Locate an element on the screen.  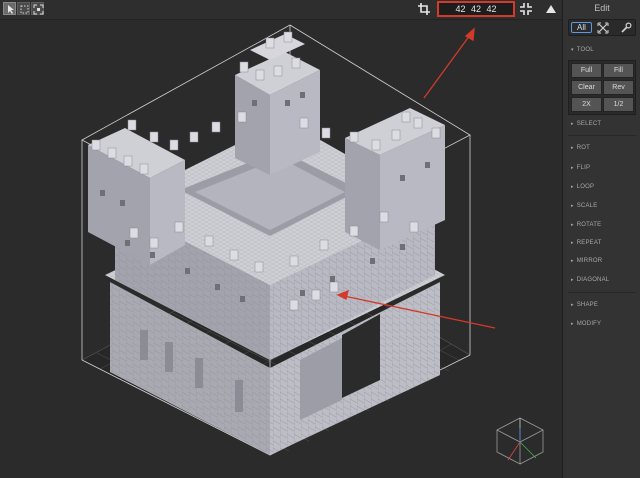
dimensions-field: 42 42 42 is located at coordinates (476, 9).